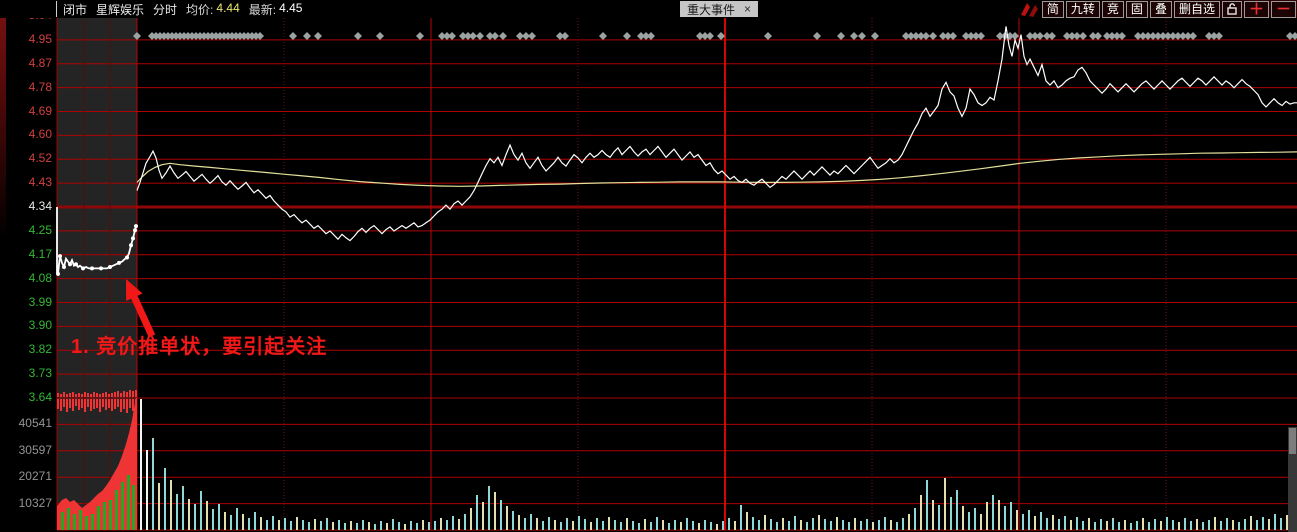  Describe the element at coordinates (165, 9) in the screenshot. I see `chart-type-label: 分时` at that location.